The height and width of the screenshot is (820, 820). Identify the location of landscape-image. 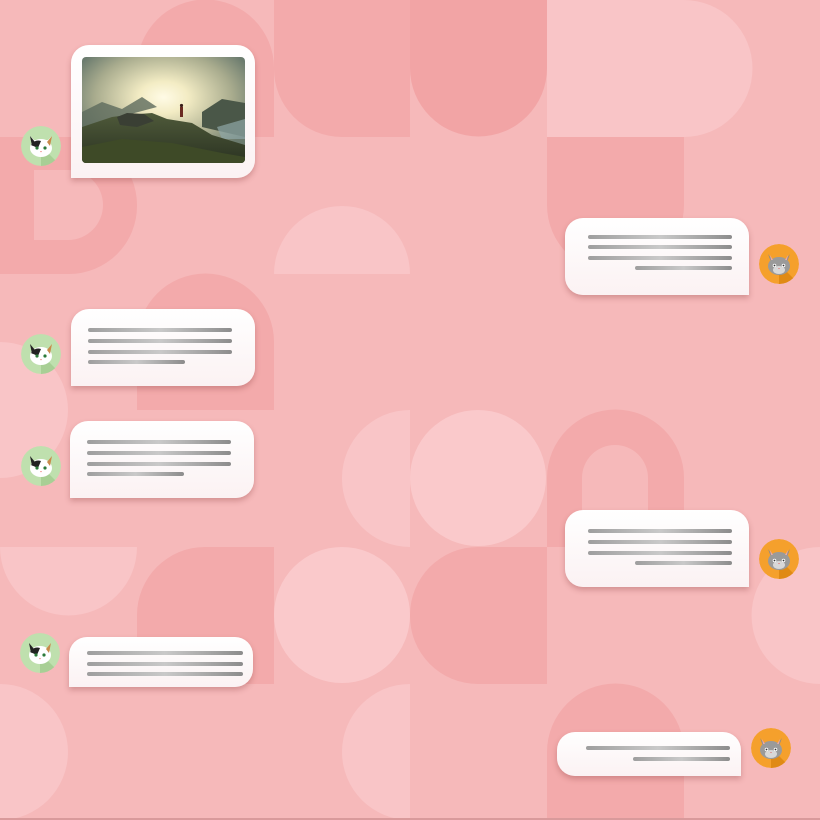
(163, 110).